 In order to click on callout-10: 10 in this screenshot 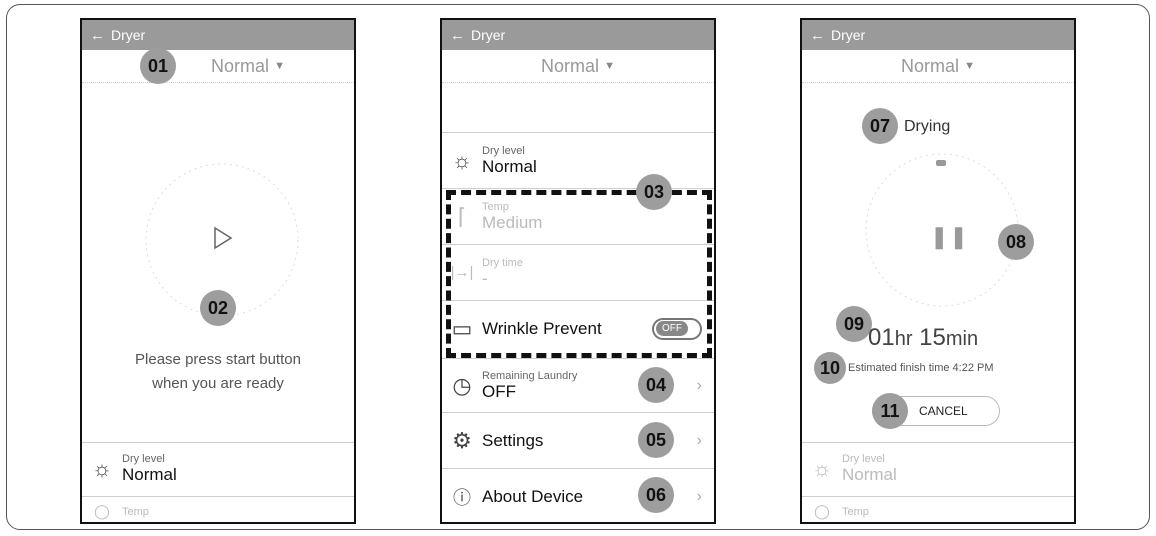, I will do `click(830, 368)`.